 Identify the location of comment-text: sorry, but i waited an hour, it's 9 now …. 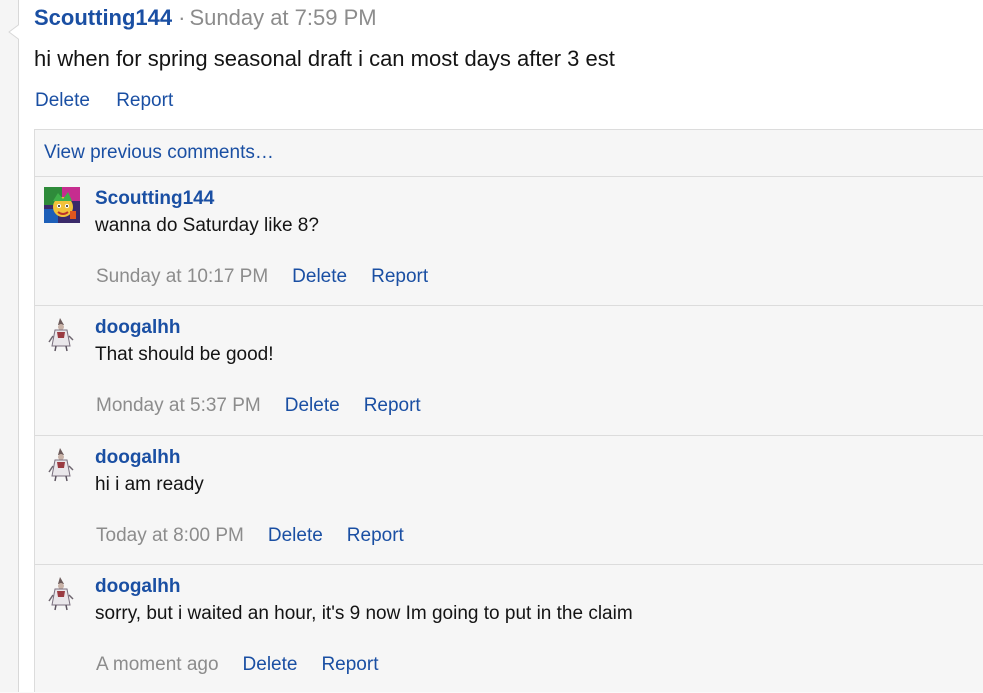
(364, 613).